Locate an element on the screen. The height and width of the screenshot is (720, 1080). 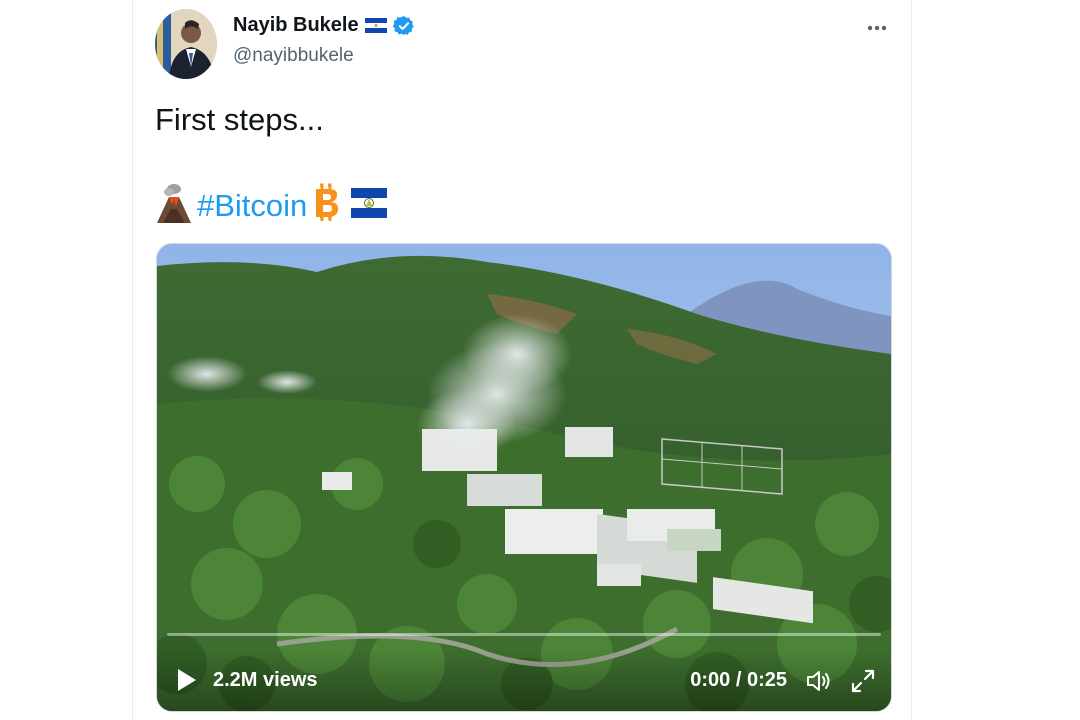
bitcoin-icon is located at coordinates (326, 205).